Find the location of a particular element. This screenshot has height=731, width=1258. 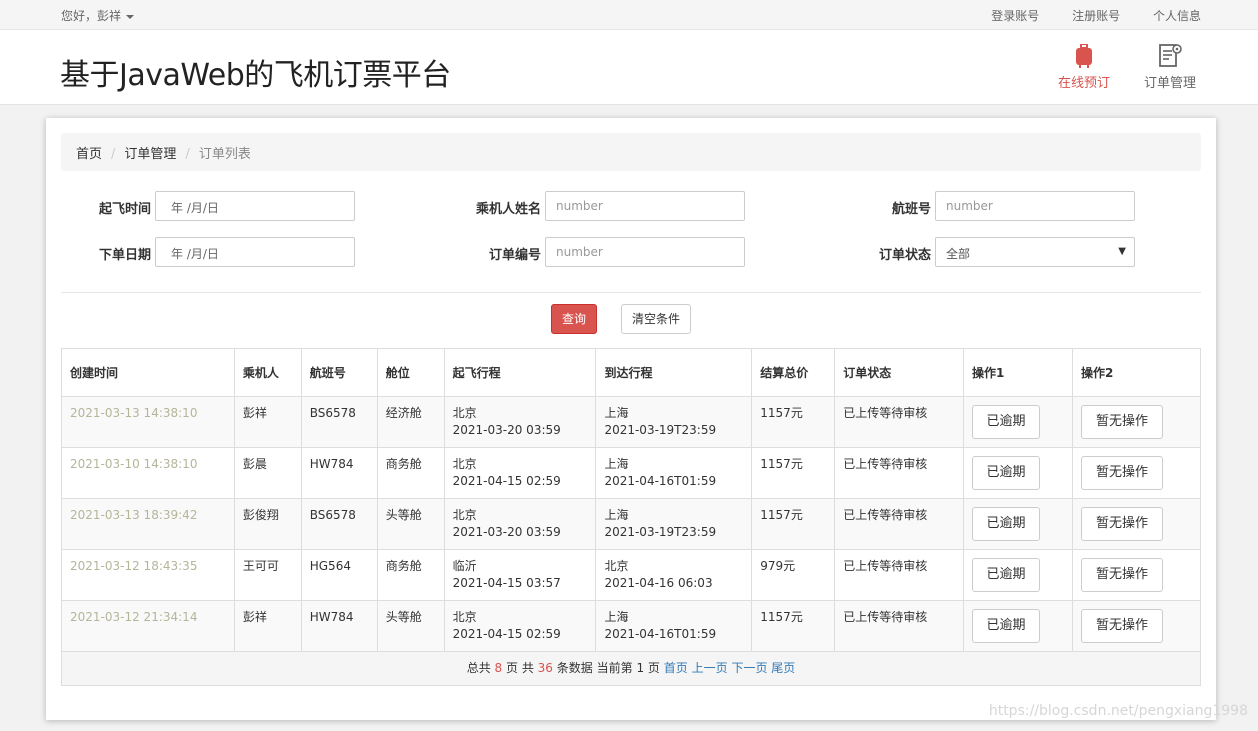

breadcrumb: 首页 / 订单管理 / 订单列表 is located at coordinates (631, 152).